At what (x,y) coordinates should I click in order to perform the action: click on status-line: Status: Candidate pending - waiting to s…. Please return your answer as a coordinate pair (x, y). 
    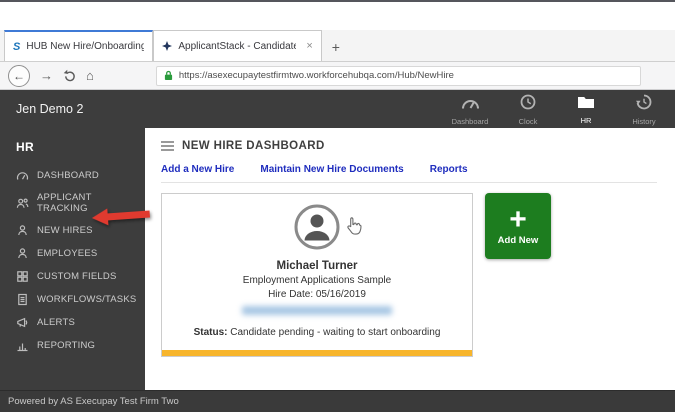
    Looking at the image, I should click on (317, 332).